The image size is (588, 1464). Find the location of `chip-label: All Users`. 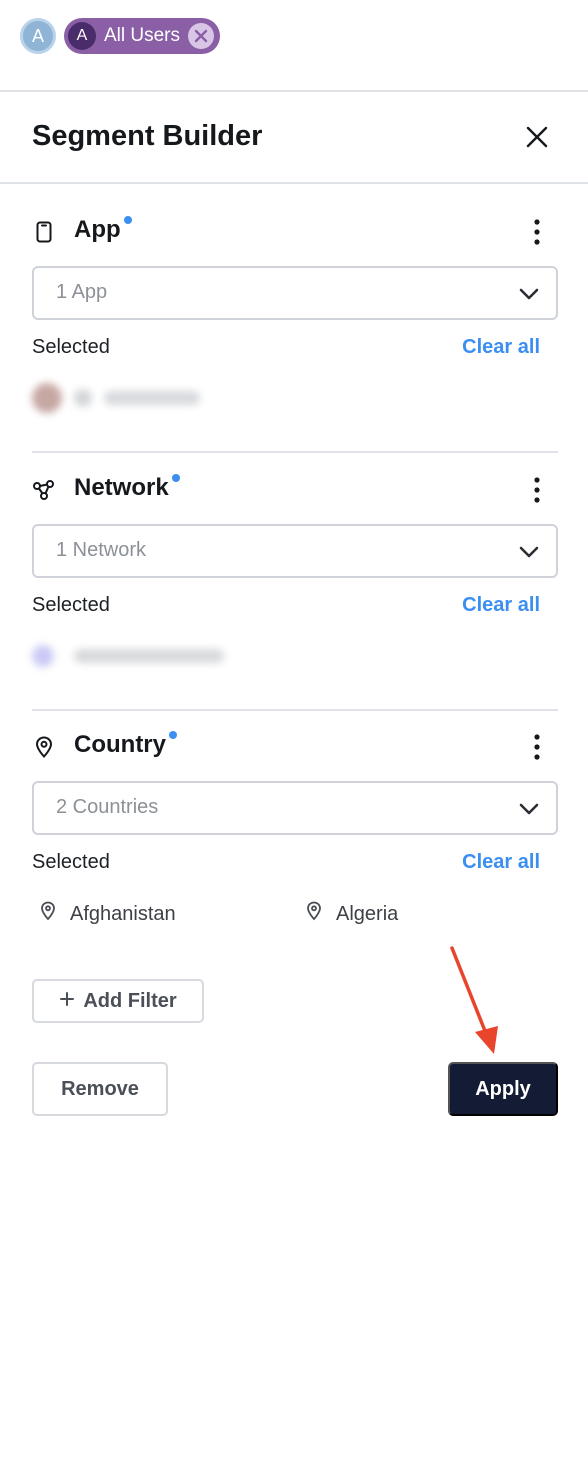

chip-label: All Users is located at coordinates (142, 35).